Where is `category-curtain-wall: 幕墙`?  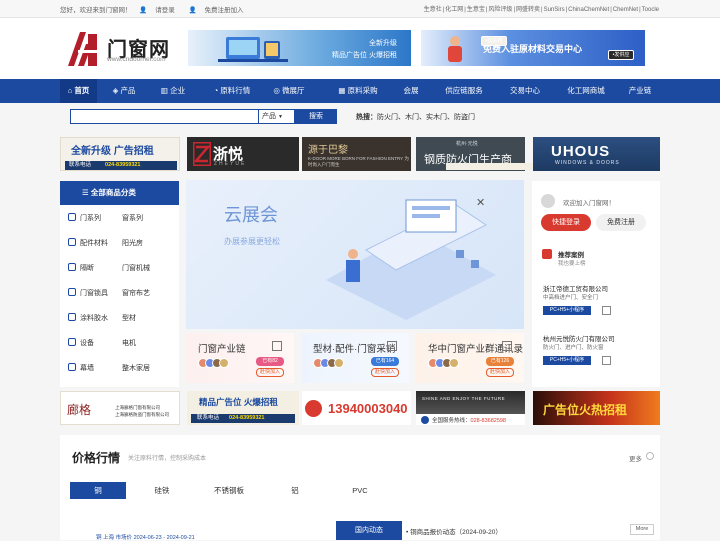
category-curtain-wall: 幕墙 is located at coordinates (81, 368).